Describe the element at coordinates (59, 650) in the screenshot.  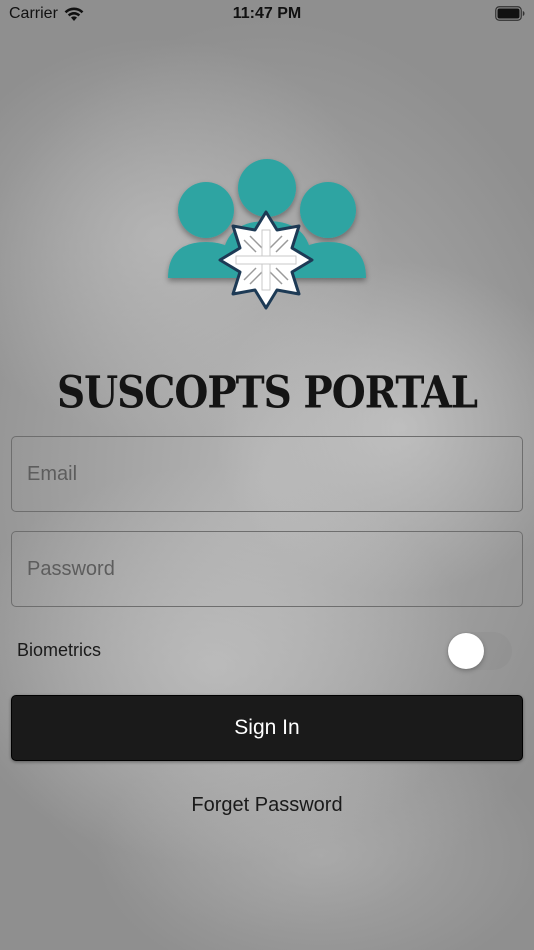
I see `biometrics-label: Biometrics` at that location.